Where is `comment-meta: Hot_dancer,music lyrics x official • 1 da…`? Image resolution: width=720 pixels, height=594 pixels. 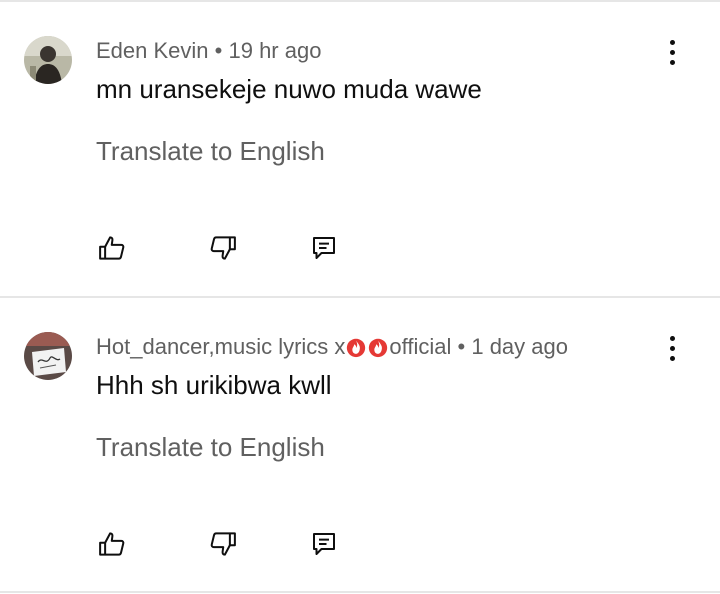 comment-meta: Hot_dancer,music lyrics x official • 1 da… is located at coordinates (332, 347).